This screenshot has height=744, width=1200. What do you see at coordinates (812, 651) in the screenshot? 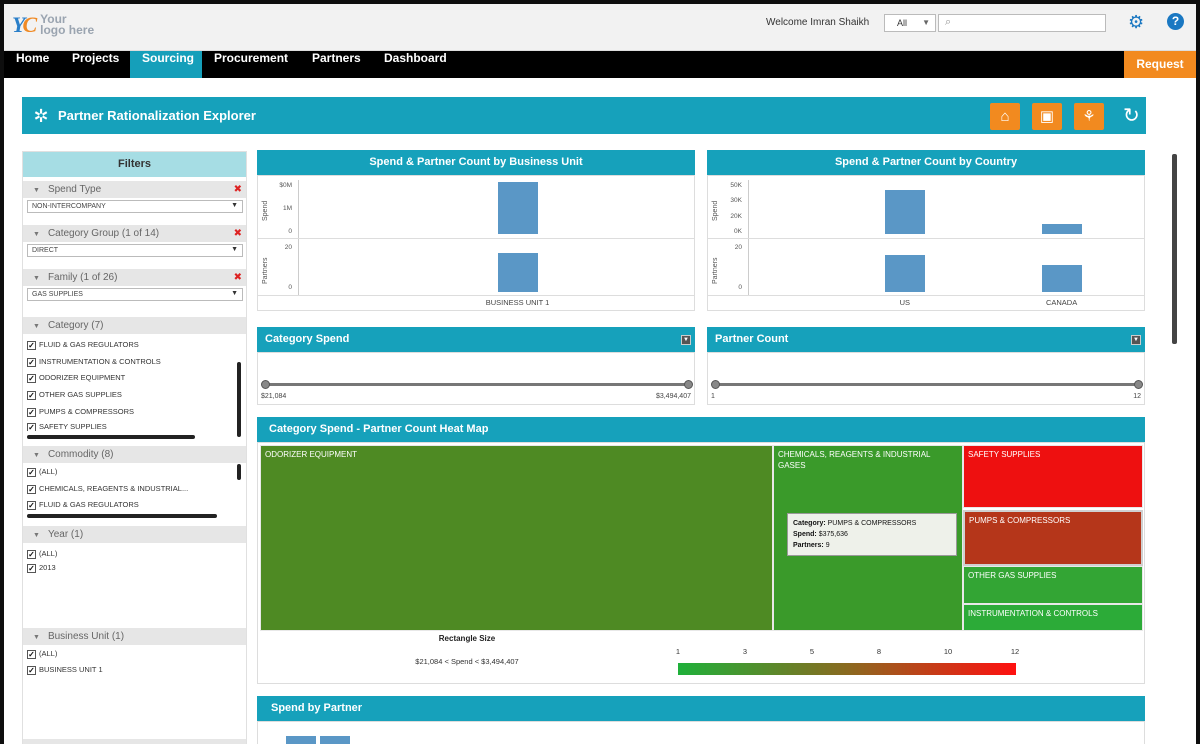
I see `legend-tick-label: 5` at bounding box center [812, 651].